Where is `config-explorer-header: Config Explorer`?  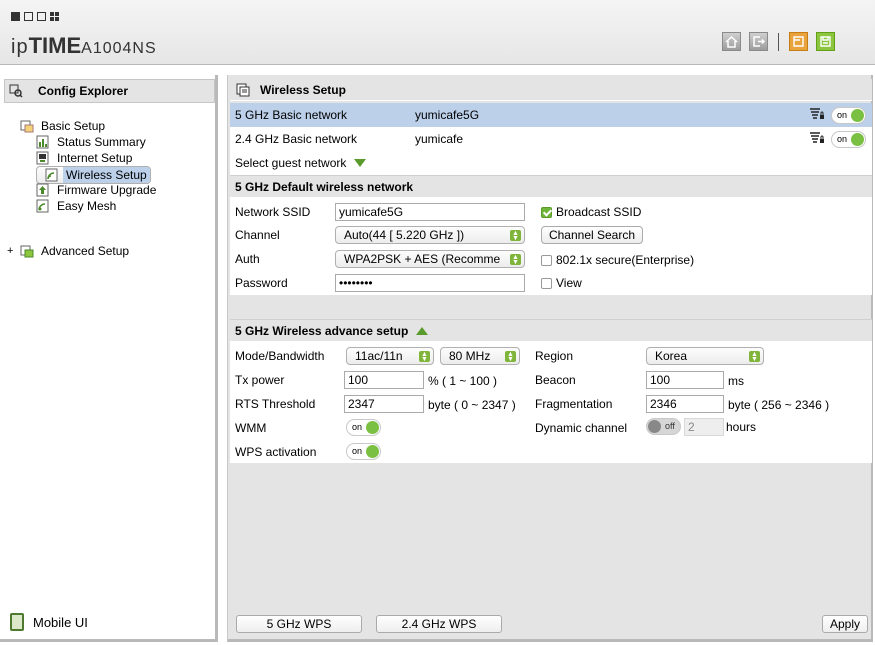 config-explorer-header: Config Explorer is located at coordinates (109, 91).